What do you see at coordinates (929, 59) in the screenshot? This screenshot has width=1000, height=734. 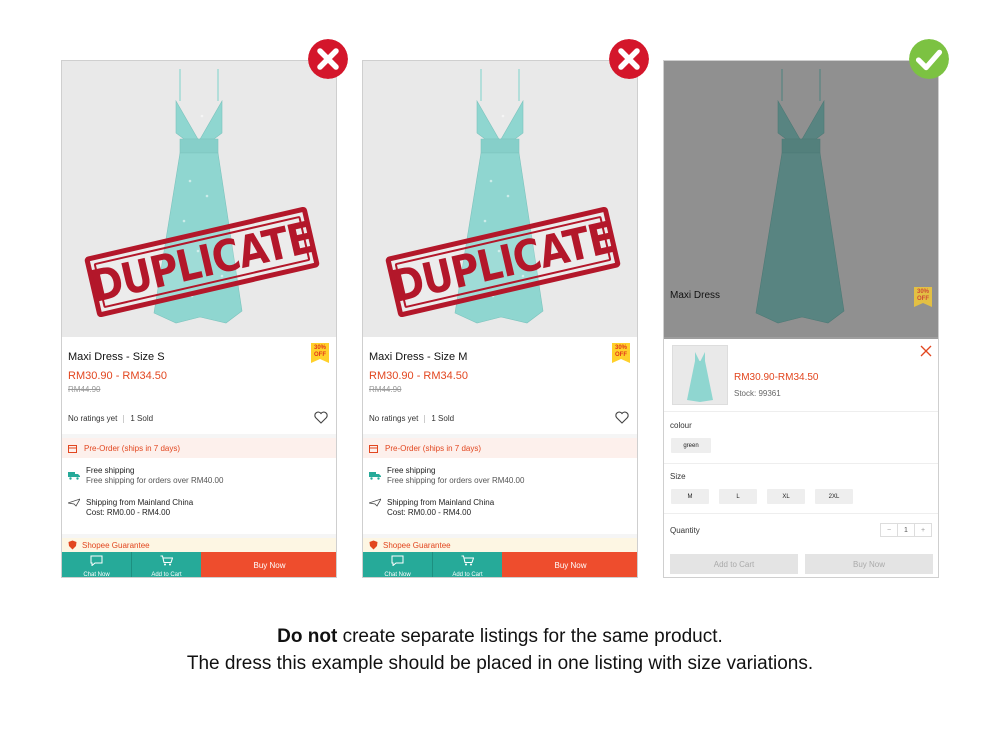 I see `check-mark-icon` at bounding box center [929, 59].